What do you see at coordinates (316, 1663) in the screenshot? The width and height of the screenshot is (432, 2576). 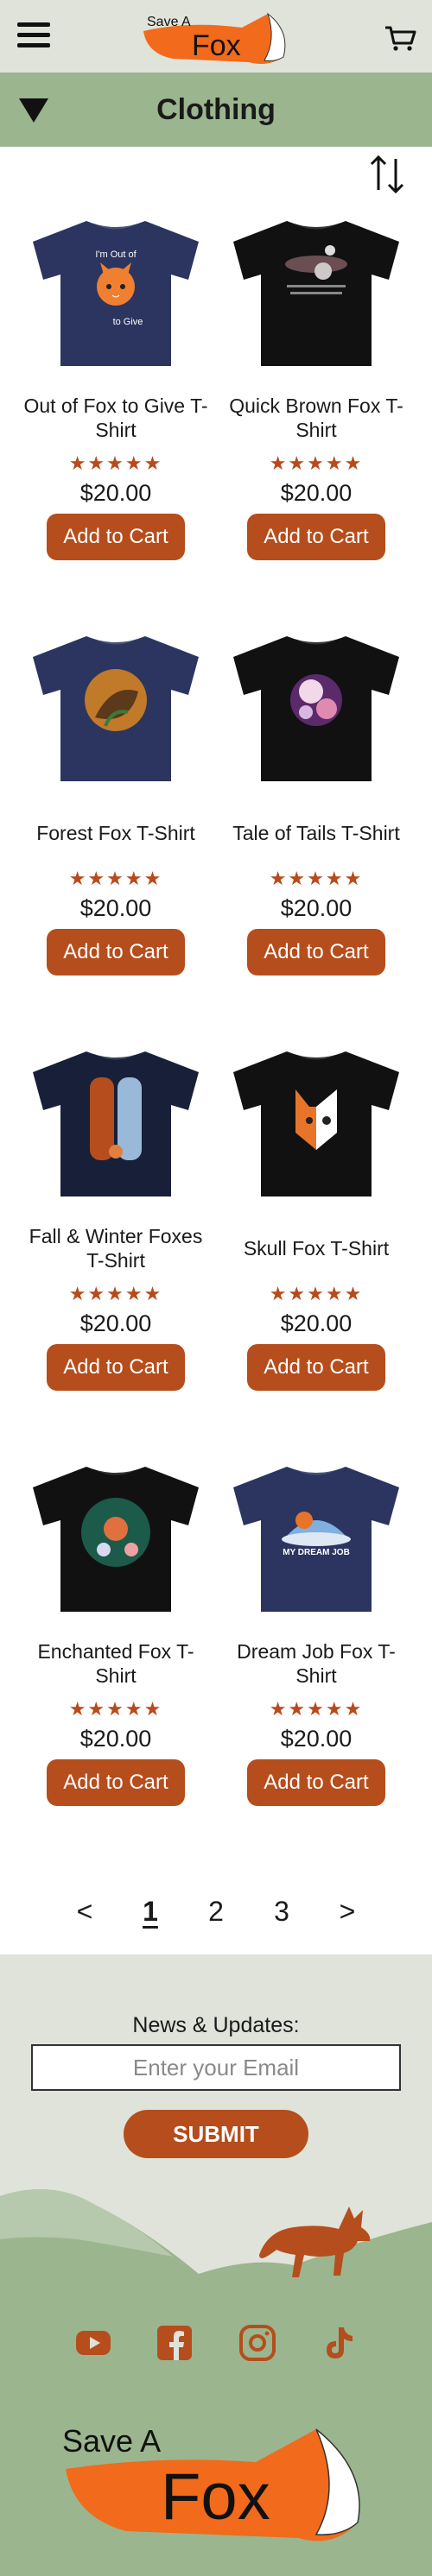 I see `product-name: Dream Job Fox T-Shirt` at bounding box center [316, 1663].